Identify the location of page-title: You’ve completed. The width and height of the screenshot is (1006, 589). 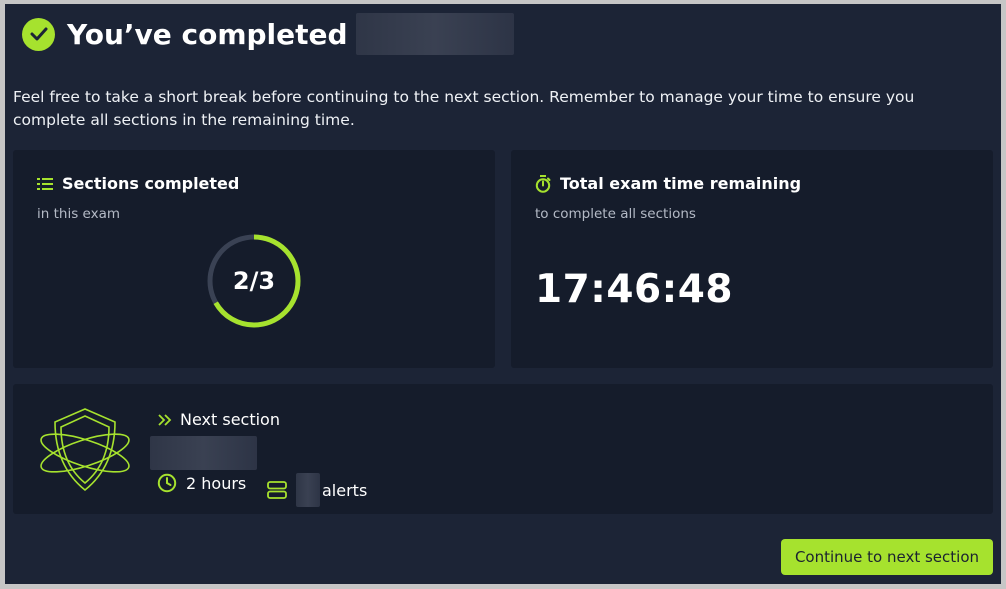
(207, 34).